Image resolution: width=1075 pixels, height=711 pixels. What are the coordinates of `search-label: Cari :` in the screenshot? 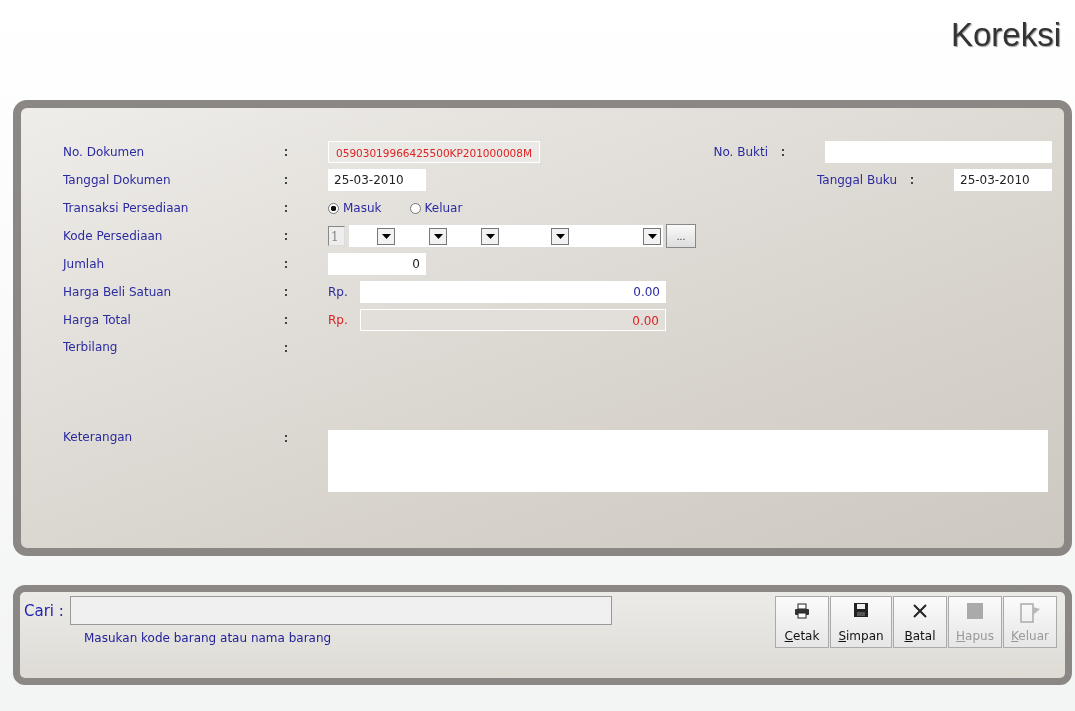 It's located at (44, 610).